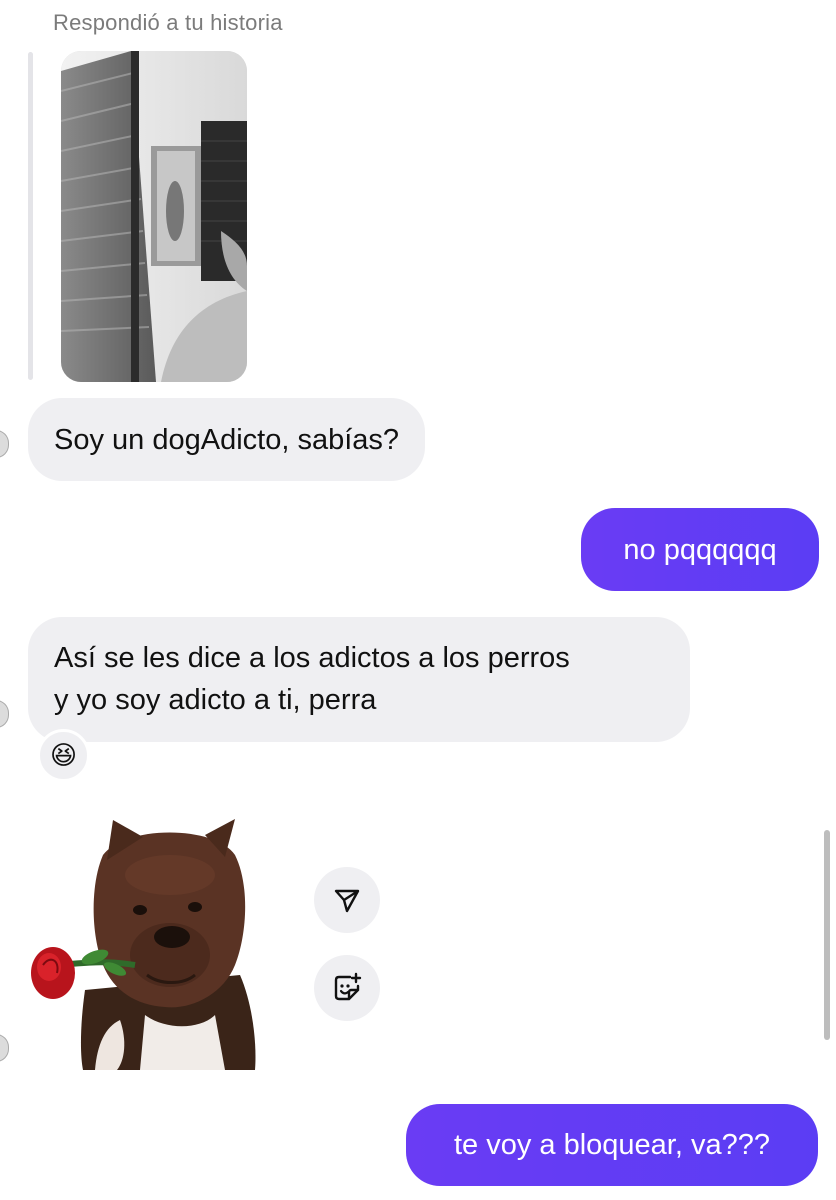 This screenshot has height=1200, width=836. I want to click on add-sticker-icon, so click(348, 986).